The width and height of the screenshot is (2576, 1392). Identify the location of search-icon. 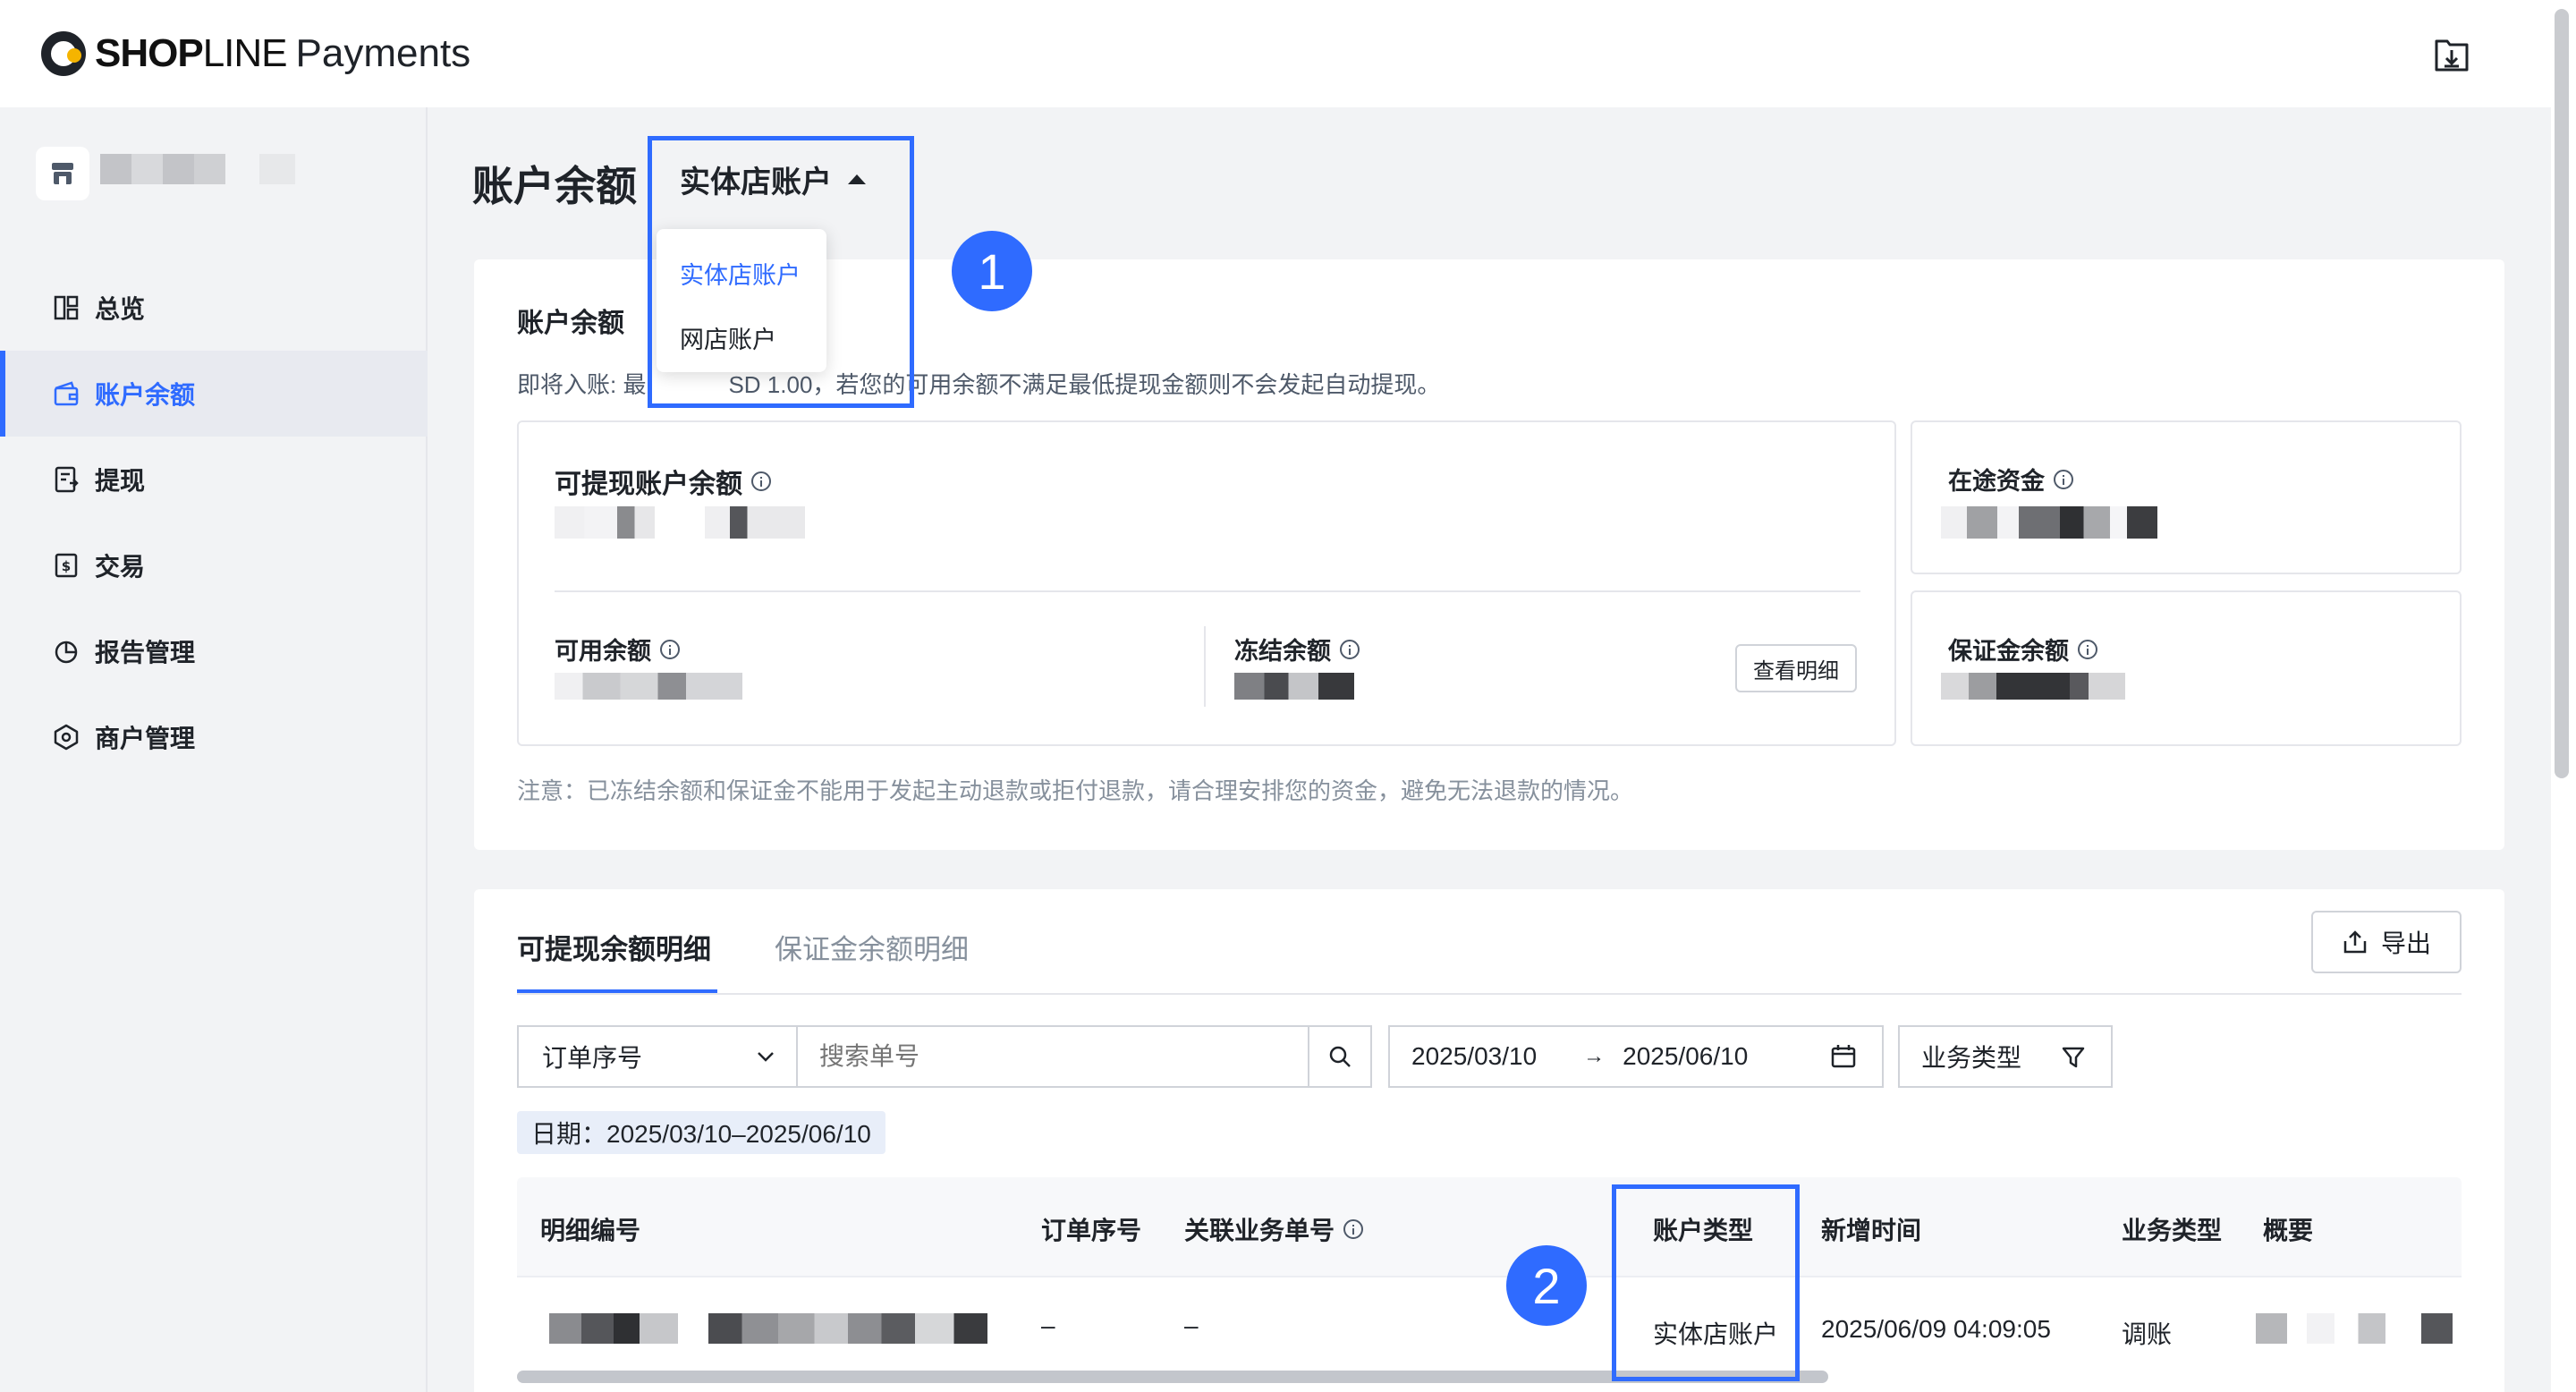
(1340, 1056).